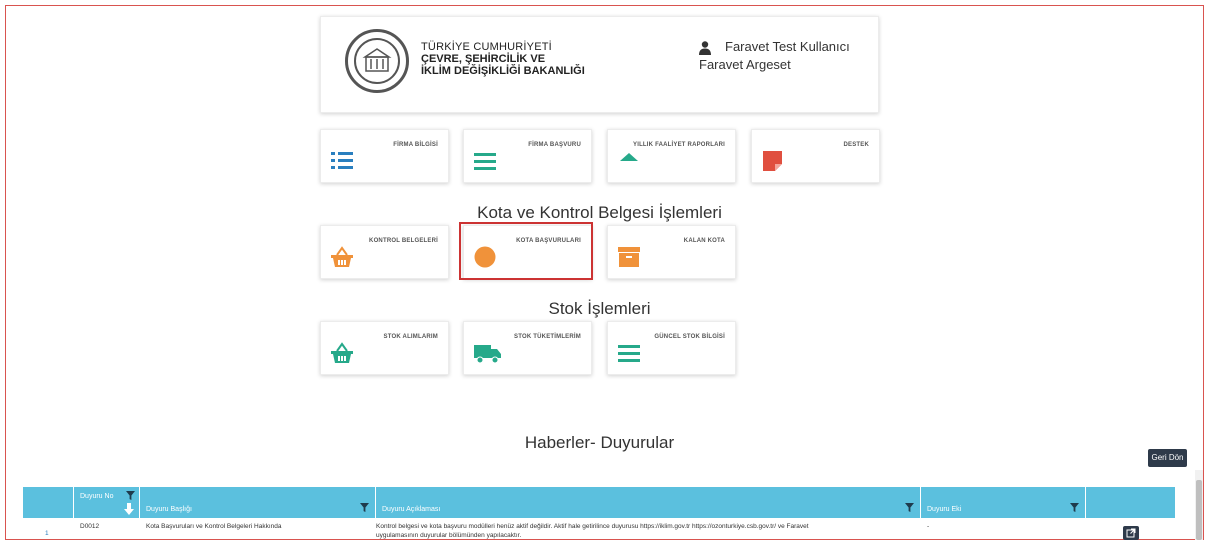 The image size is (1211, 545). What do you see at coordinates (410, 337) in the screenshot?
I see `tile-label: STOK ALIMLARIM` at bounding box center [410, 337].